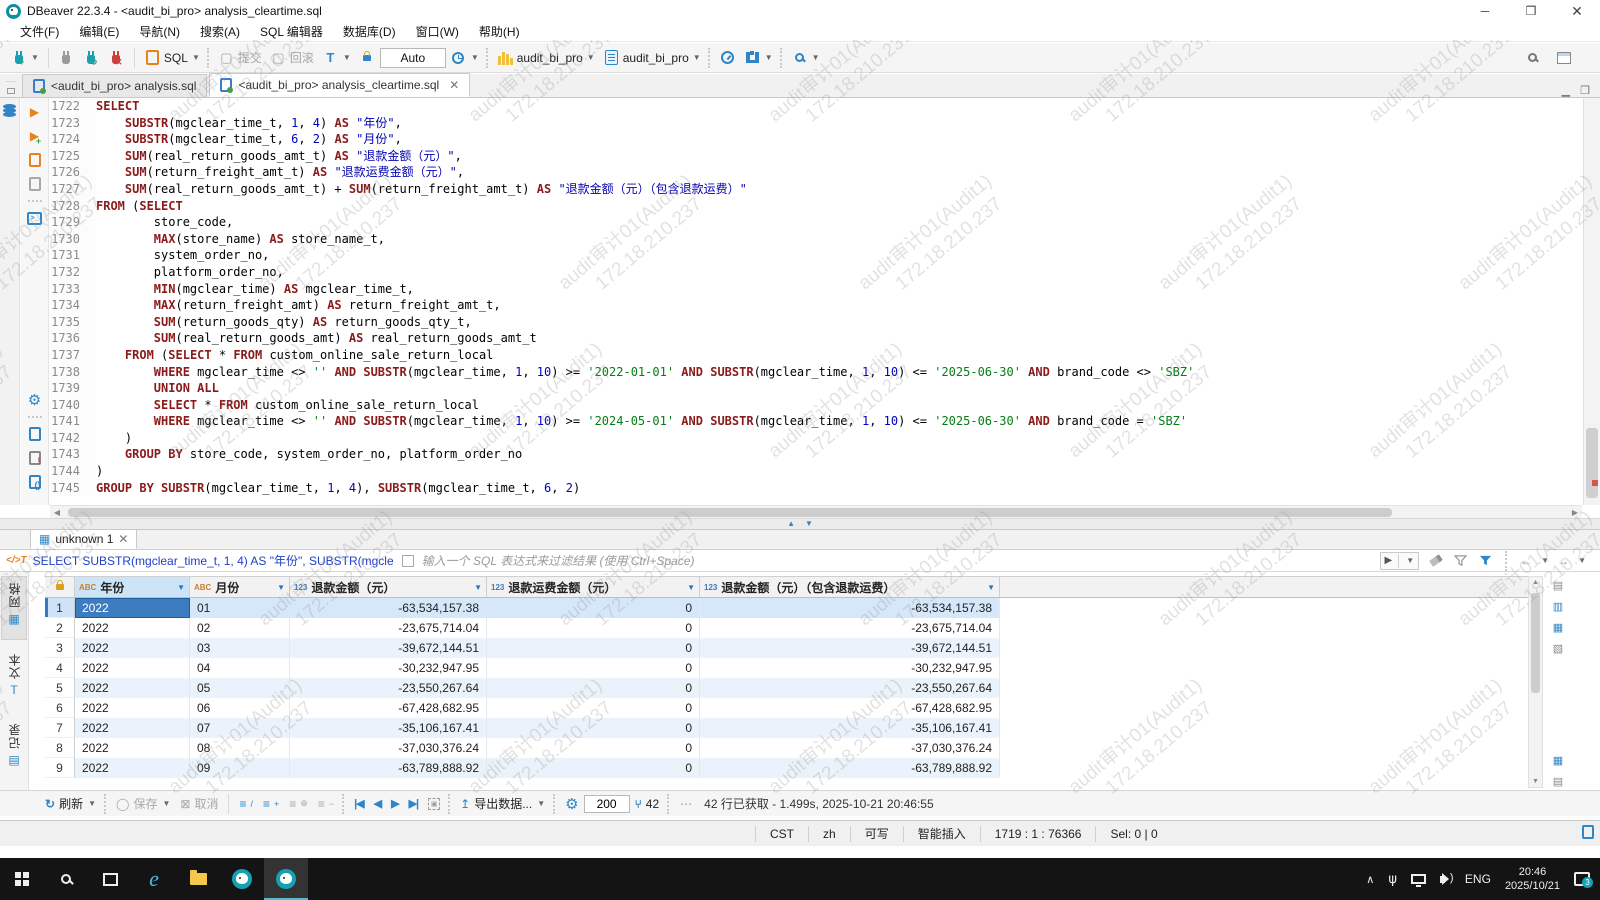 Image resolution: width=1600 pixels, height=900 pixels. Describe the element at coordinates (99, 31) in the screenshot. I see `menu-item-1: 编辑(E)` at that location.